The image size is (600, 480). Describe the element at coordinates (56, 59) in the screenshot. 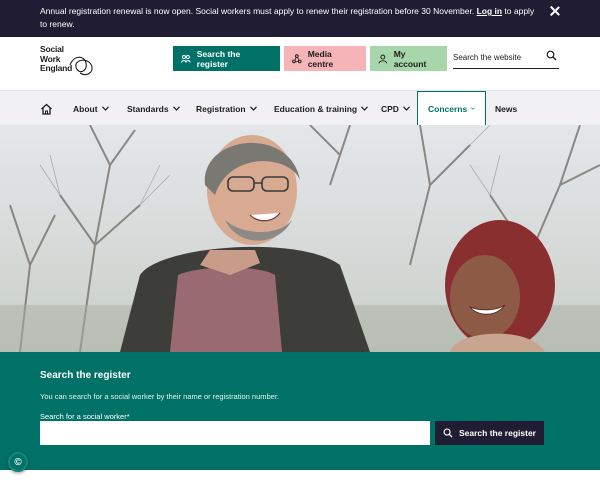

I see `logo-text: Social Work England` at that location.